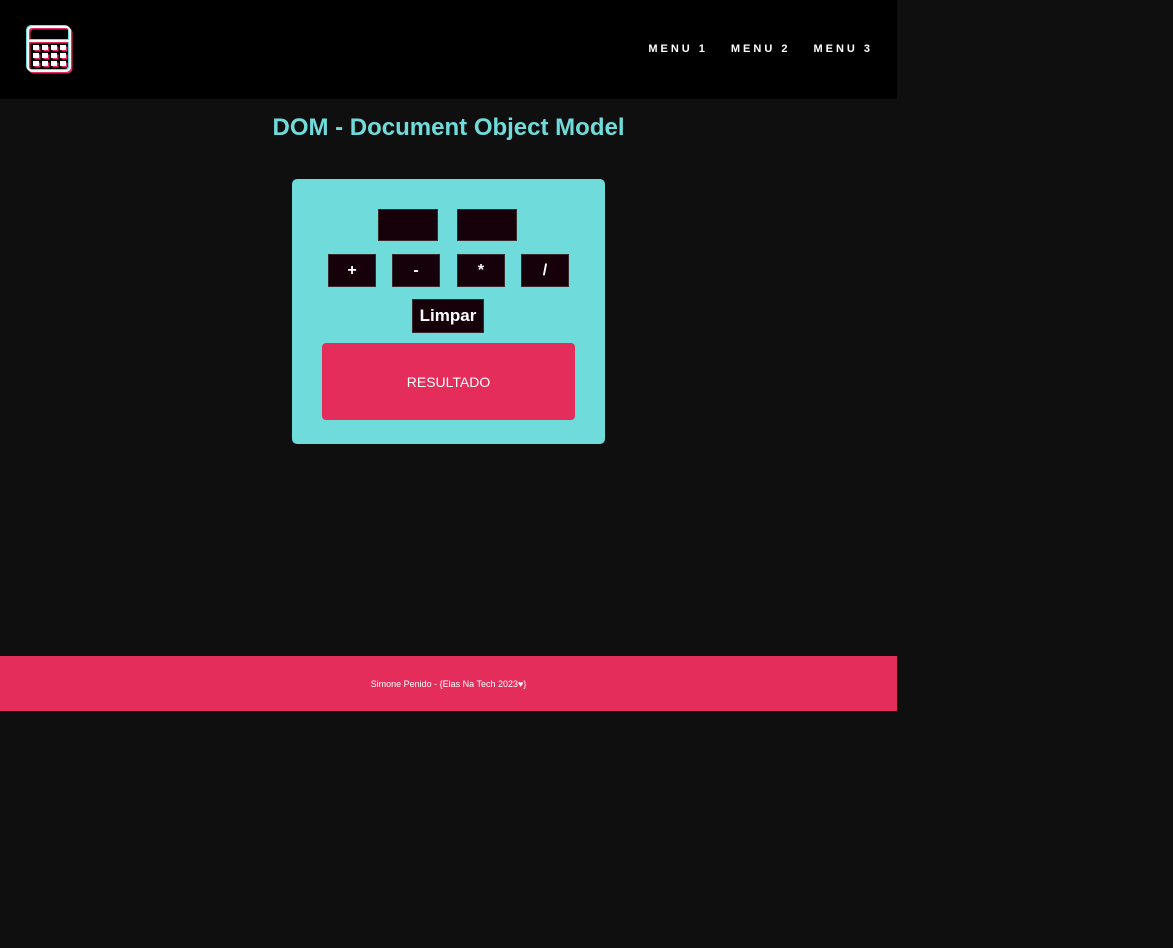 The height and width of the screenshot is (948, 1173). Describe the element at coordinates (761, 49) in the screenshot. I see `nav-item-menu-2: MENU 2` at that location.